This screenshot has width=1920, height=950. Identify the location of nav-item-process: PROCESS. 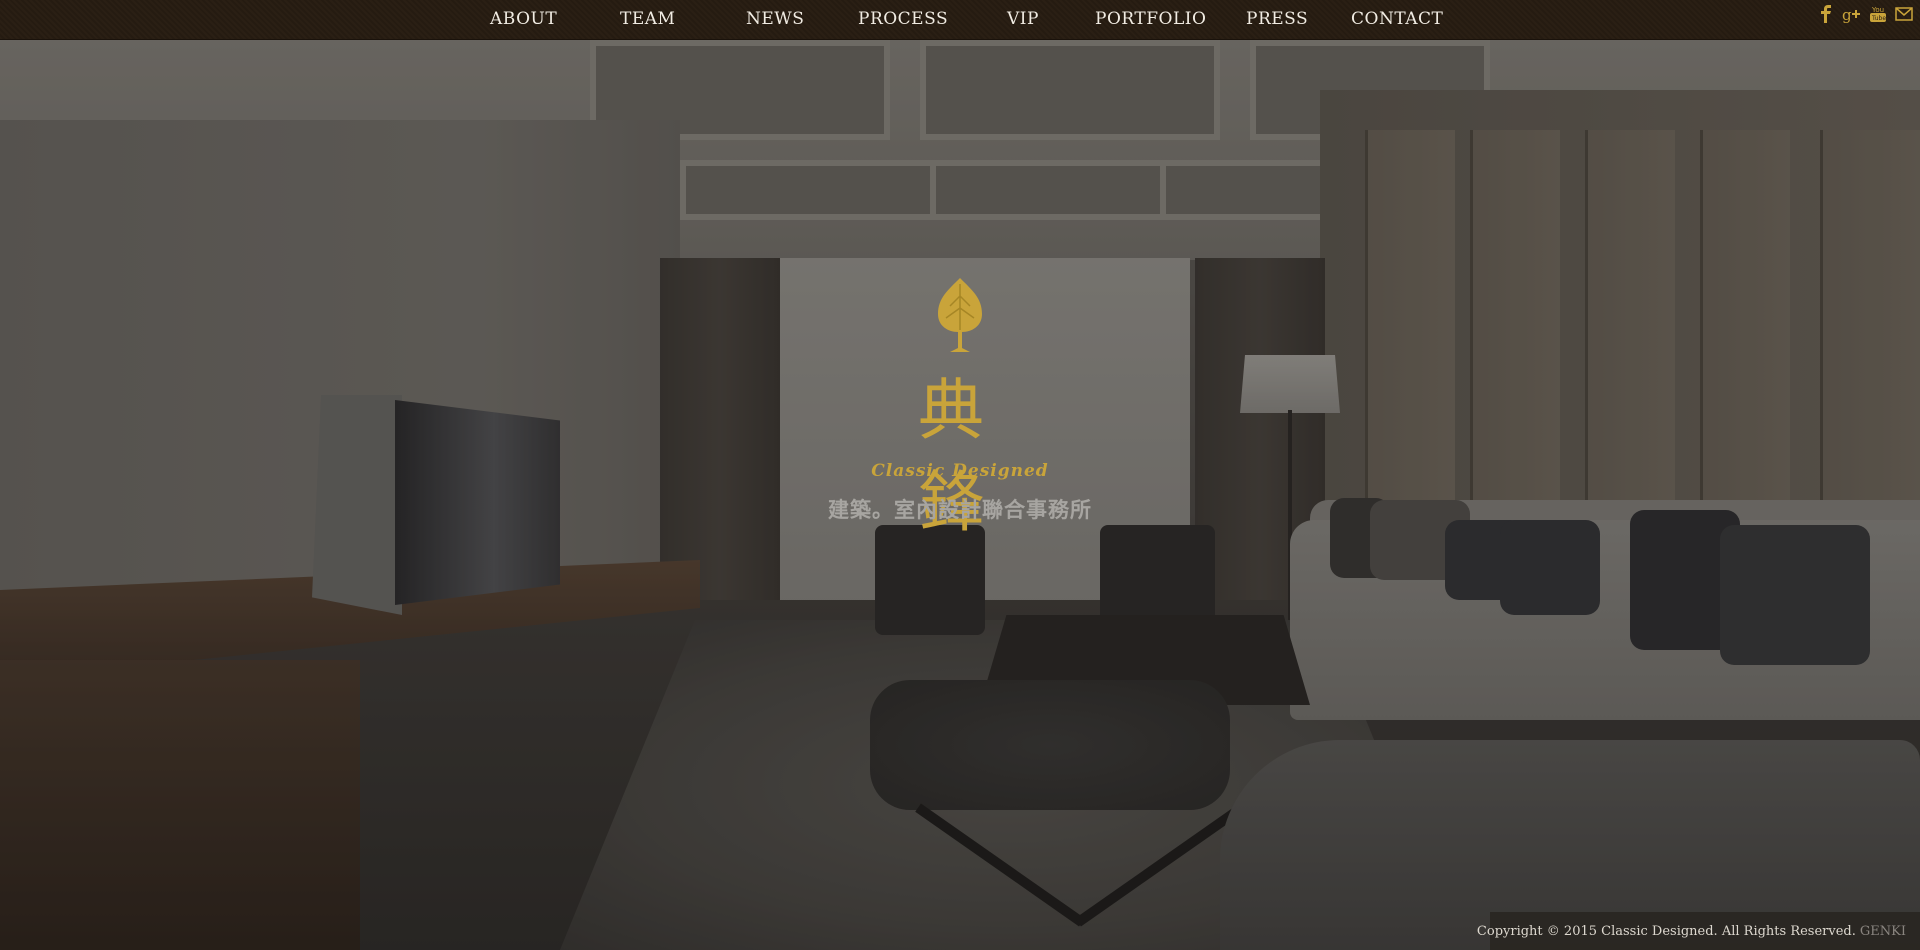
(903, 19).